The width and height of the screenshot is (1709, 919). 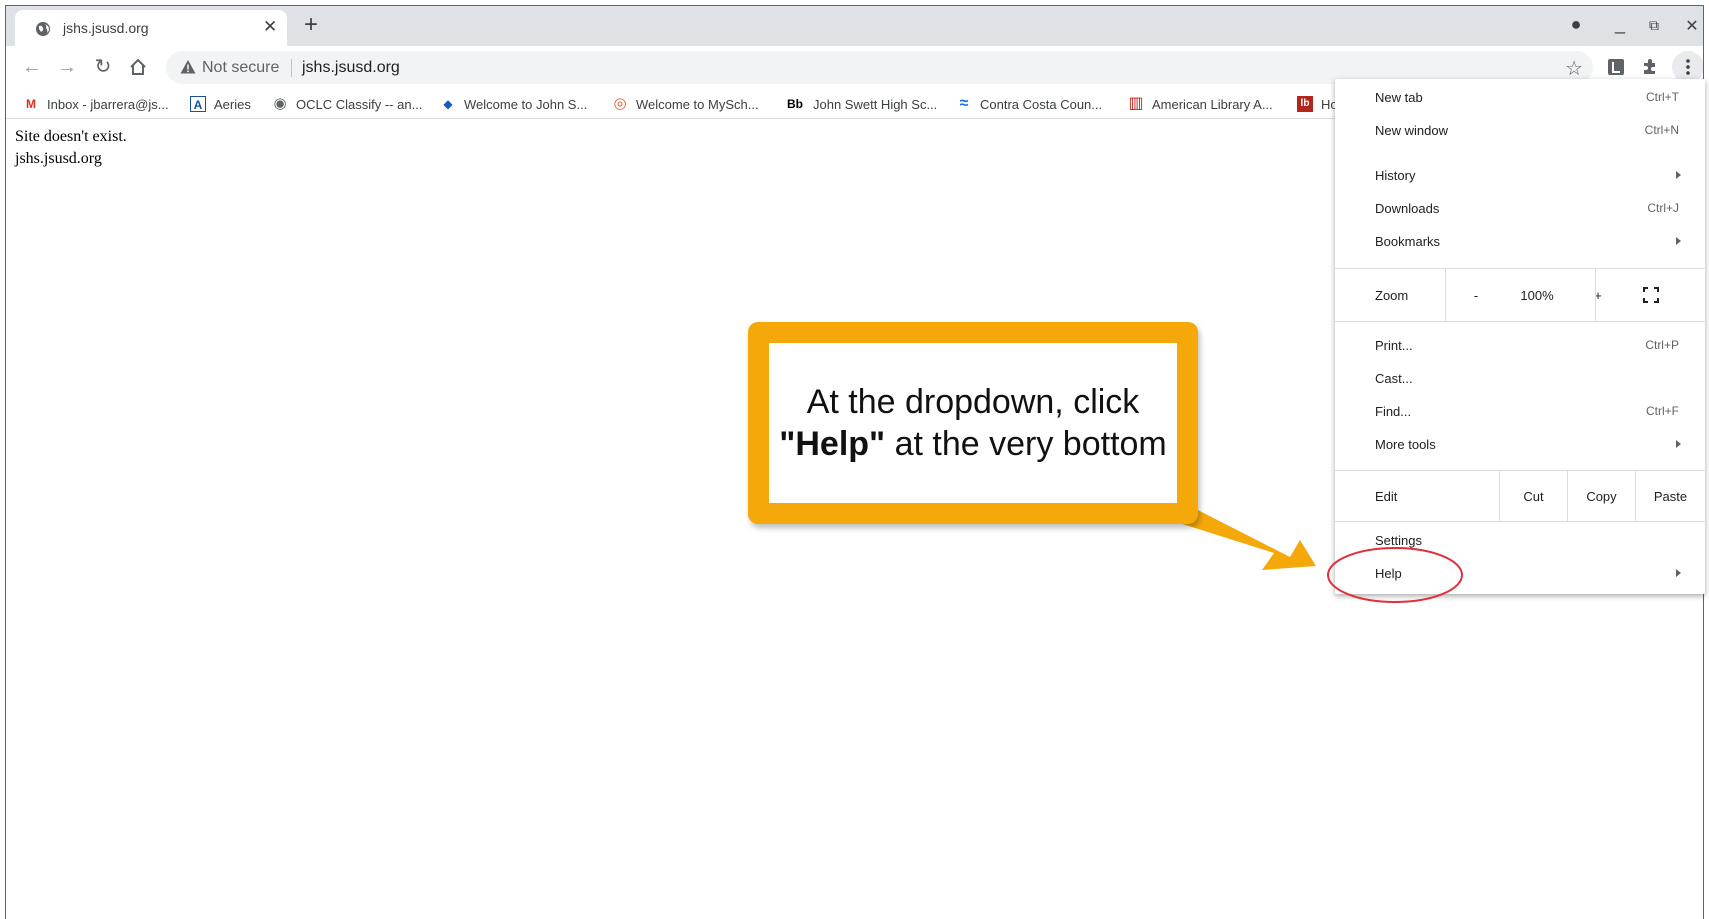 What do you see at coordinates (1576, 26) in the screenshot?
I see `account-icon: ●` at bounding box center [1576, 26].